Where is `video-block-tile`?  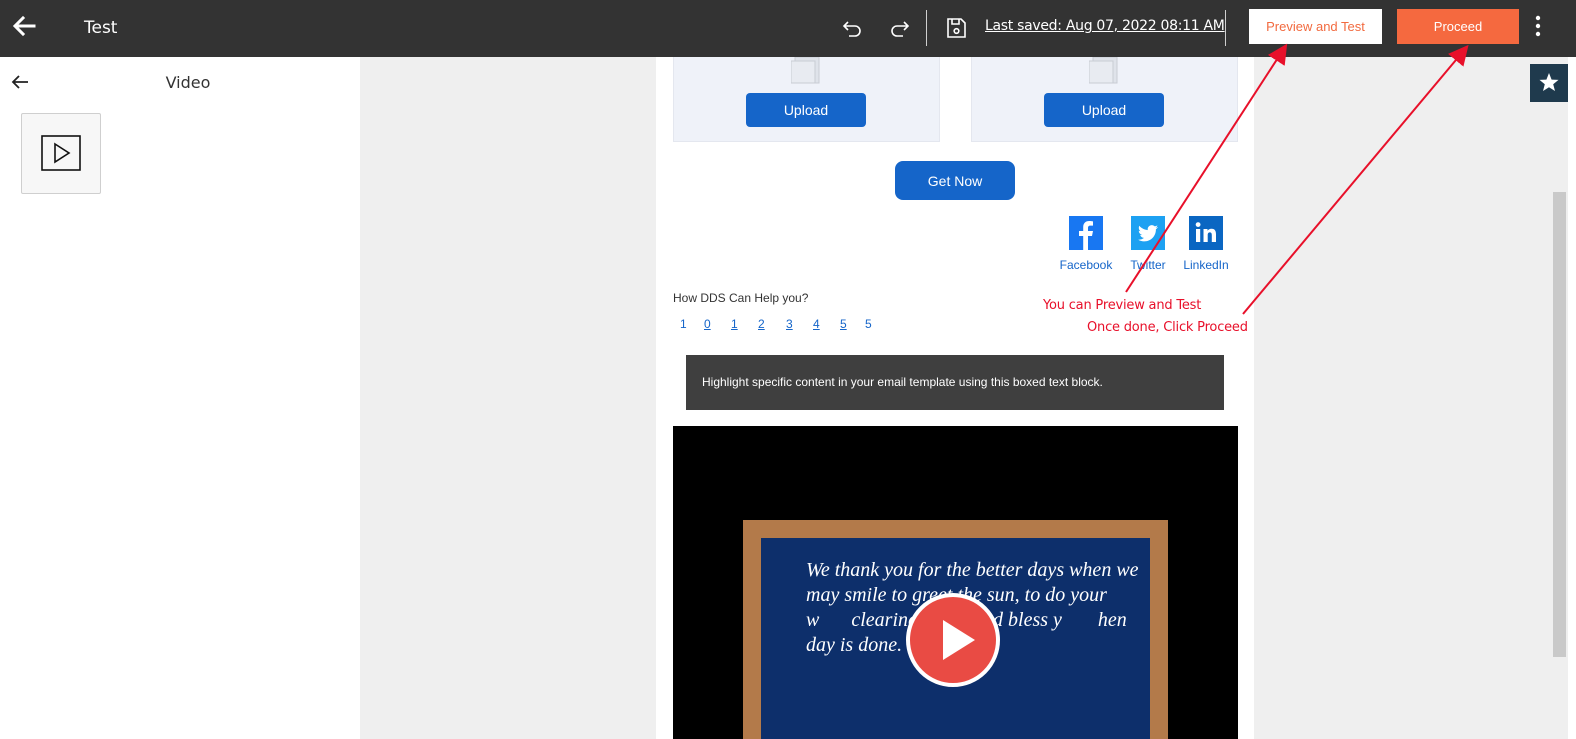 video-block-tile is located at coordinates (61, 153).